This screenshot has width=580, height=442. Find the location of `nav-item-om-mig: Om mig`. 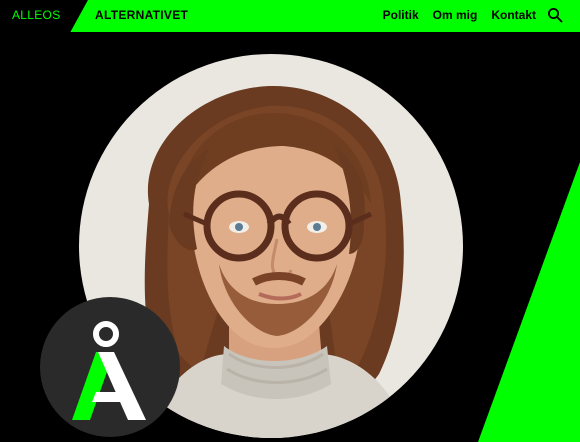

nav-item-om-mig: Om mig is located at coordinates (455, 15).